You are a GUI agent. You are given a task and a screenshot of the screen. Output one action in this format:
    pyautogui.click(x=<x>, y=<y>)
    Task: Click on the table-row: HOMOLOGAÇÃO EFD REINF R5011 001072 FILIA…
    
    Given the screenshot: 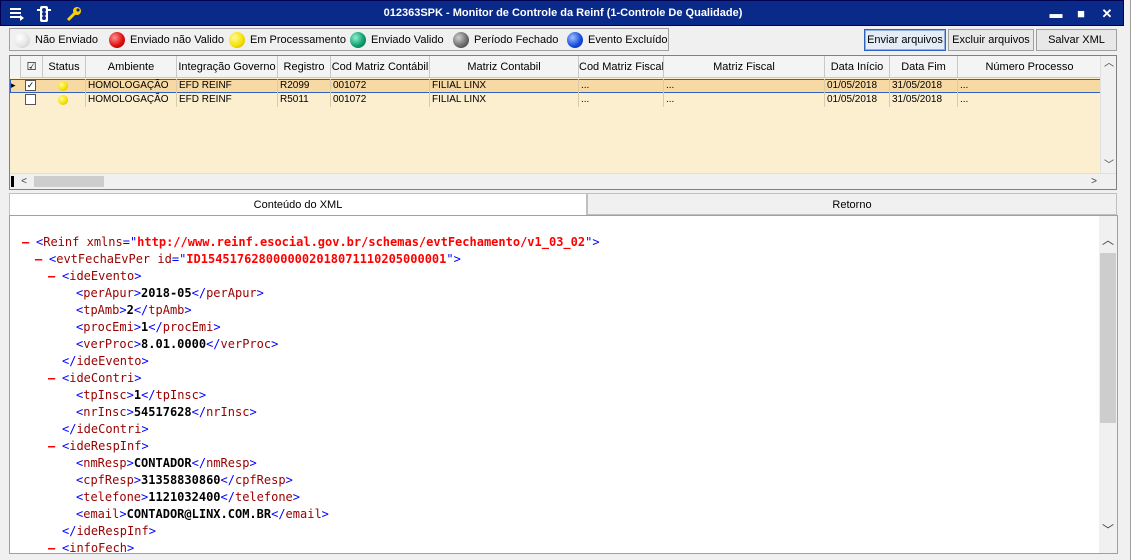 What is the action you would take?
    pyautogui.click(x=556, y=100)
    